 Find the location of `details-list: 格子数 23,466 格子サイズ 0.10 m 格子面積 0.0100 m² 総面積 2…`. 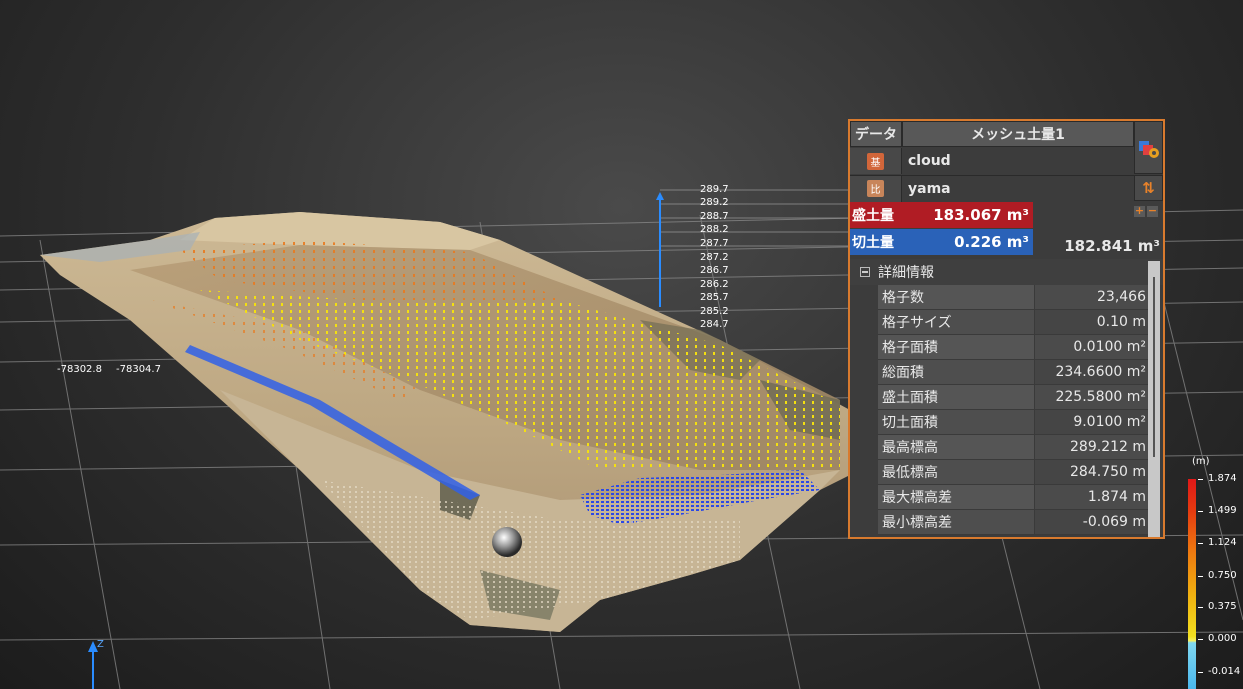

details-list: 格子数 23,466 格子サイズ 0.10 m 格子面積 0.0100 m² 総面積 2… is located at coordinates (1006, 399).